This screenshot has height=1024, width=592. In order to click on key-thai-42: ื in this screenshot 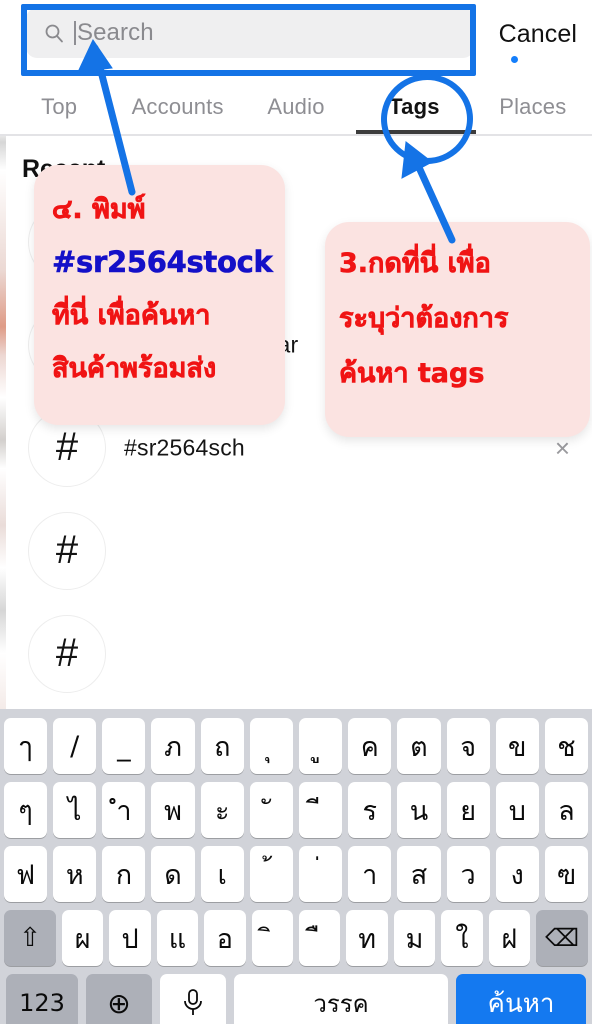, I will do `click(320, 938)`.